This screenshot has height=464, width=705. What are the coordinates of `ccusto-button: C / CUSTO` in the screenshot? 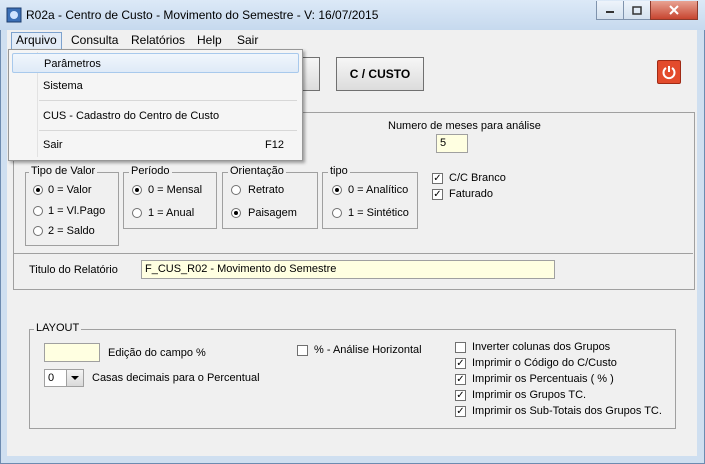 It's located at (380, 74).